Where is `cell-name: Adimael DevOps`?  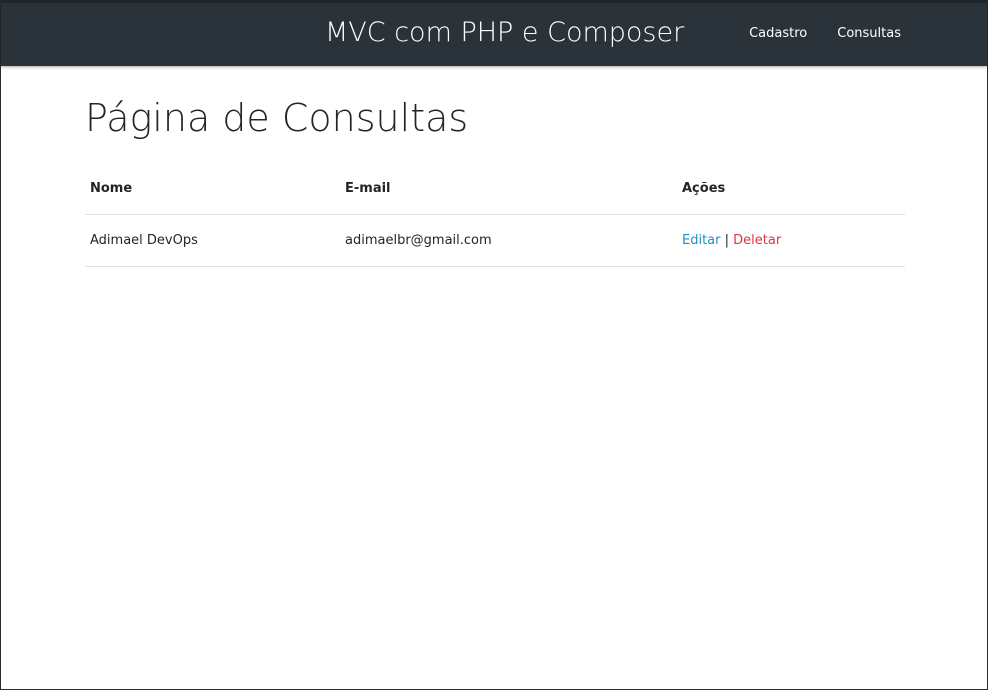 cell-name: Adimael DevOps is located at coordinates (212, 240).